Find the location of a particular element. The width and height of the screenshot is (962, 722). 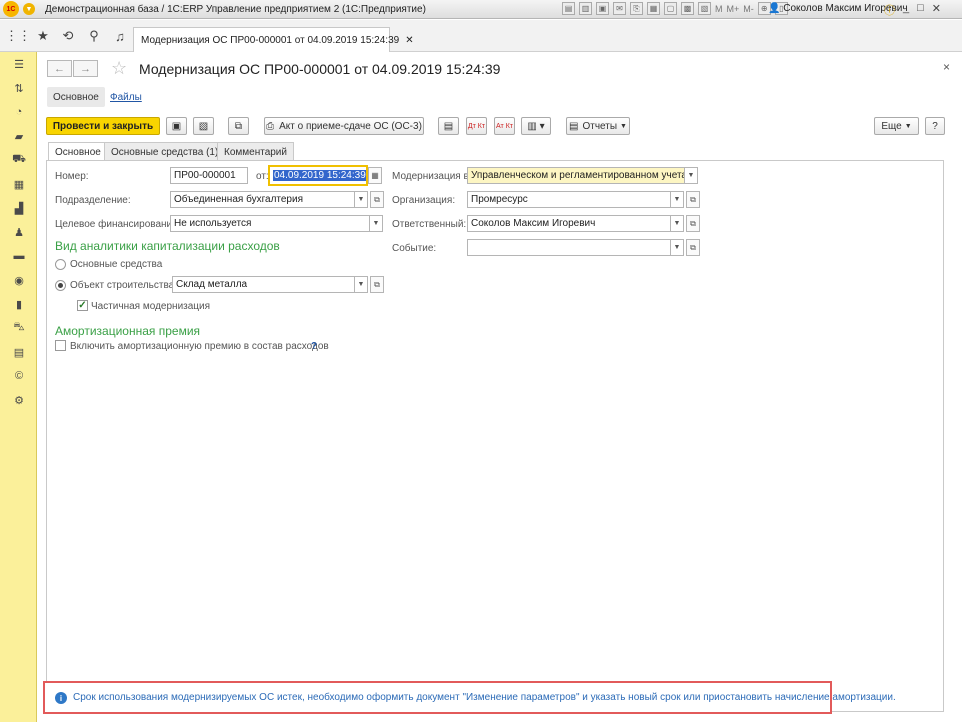

construction-input: Склад металла is located at coordinates (263, 284).